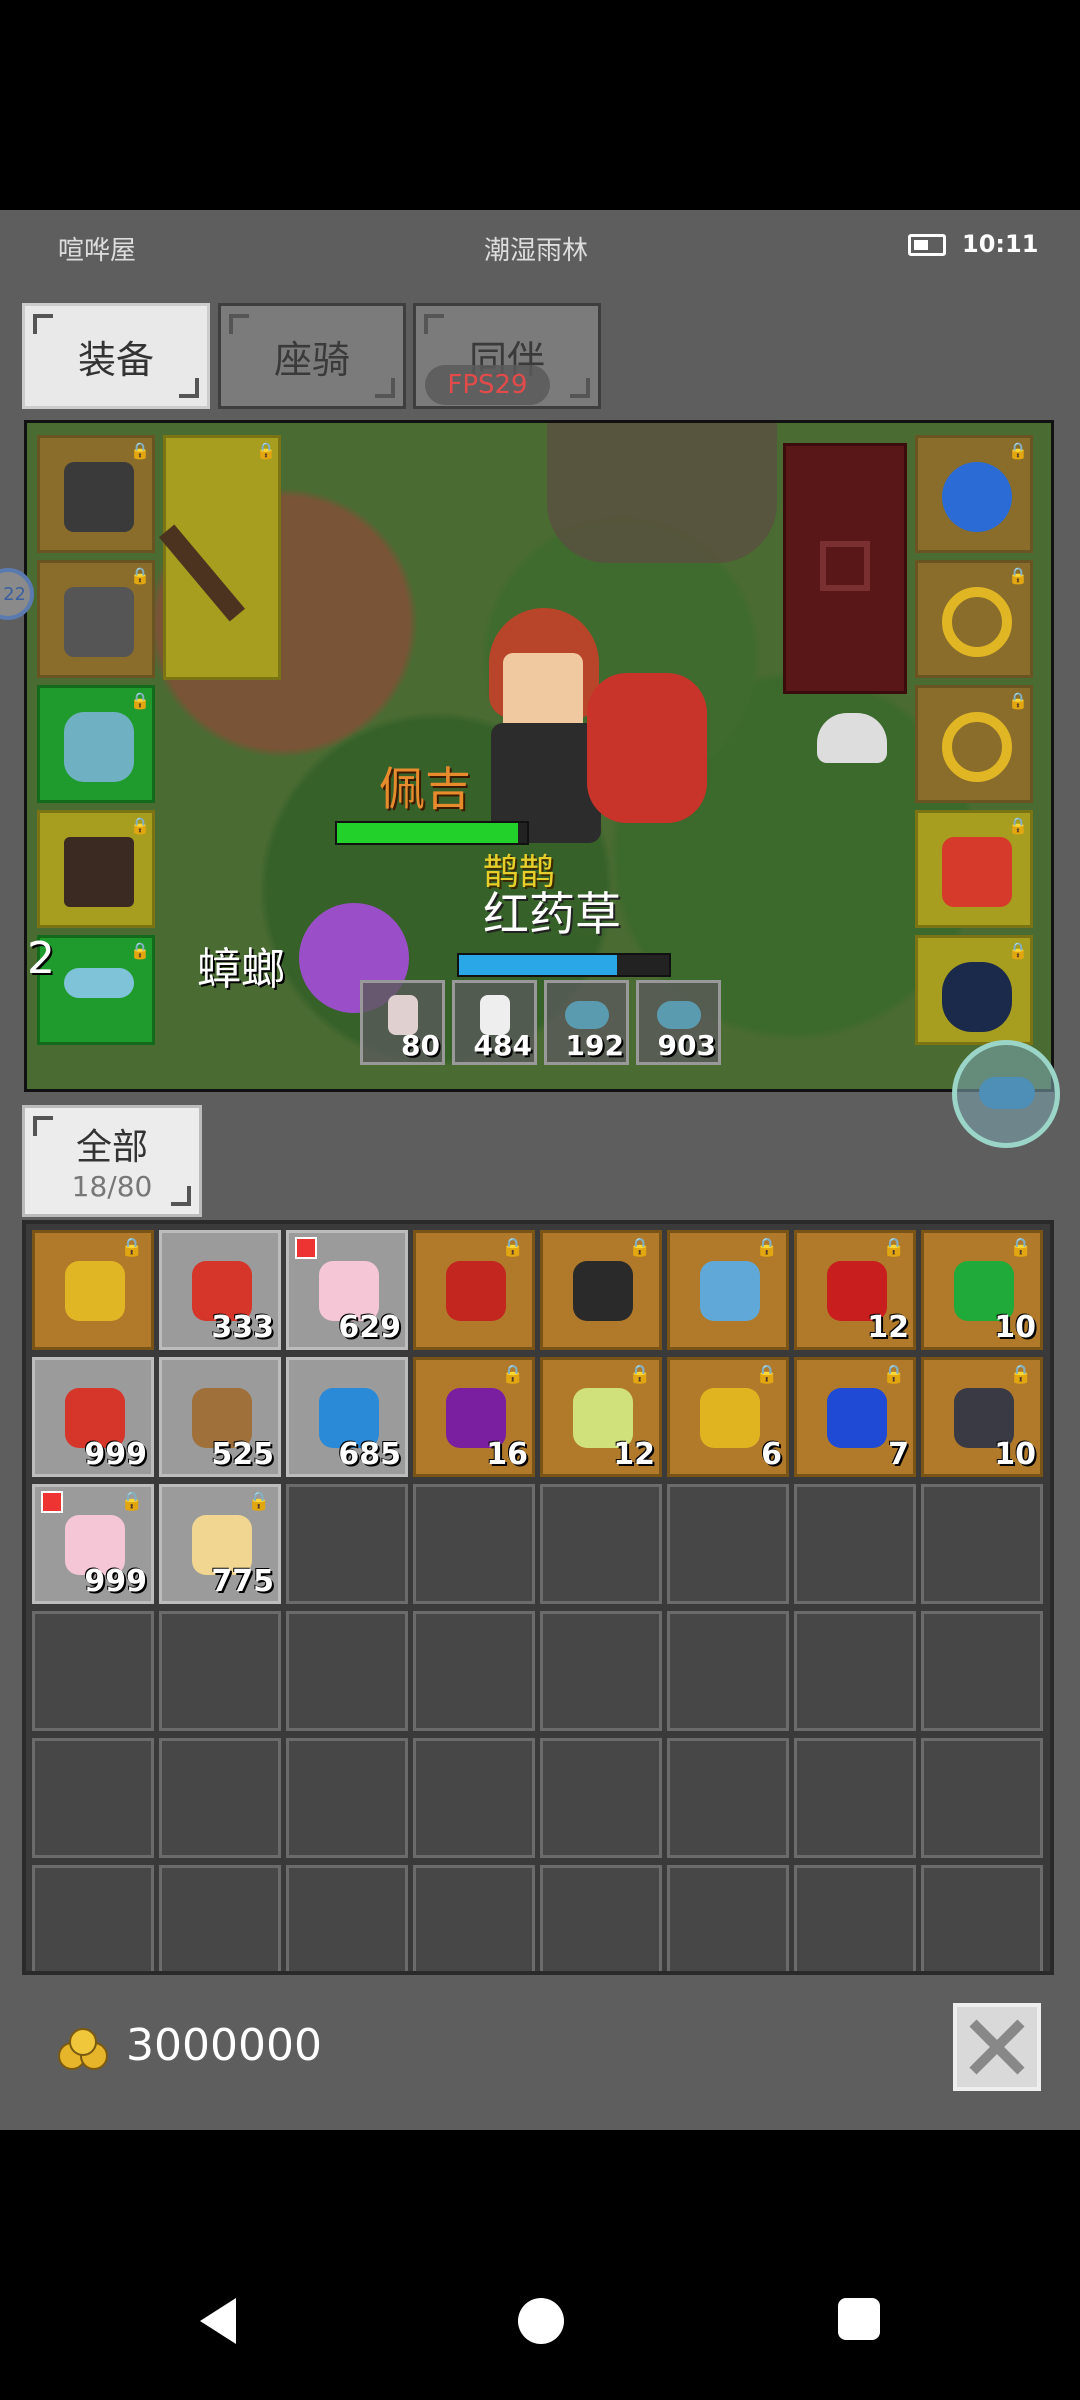 The width and height of the screenshot is (1080, 2400). I want to click on back-icon, so click(218, 2321).